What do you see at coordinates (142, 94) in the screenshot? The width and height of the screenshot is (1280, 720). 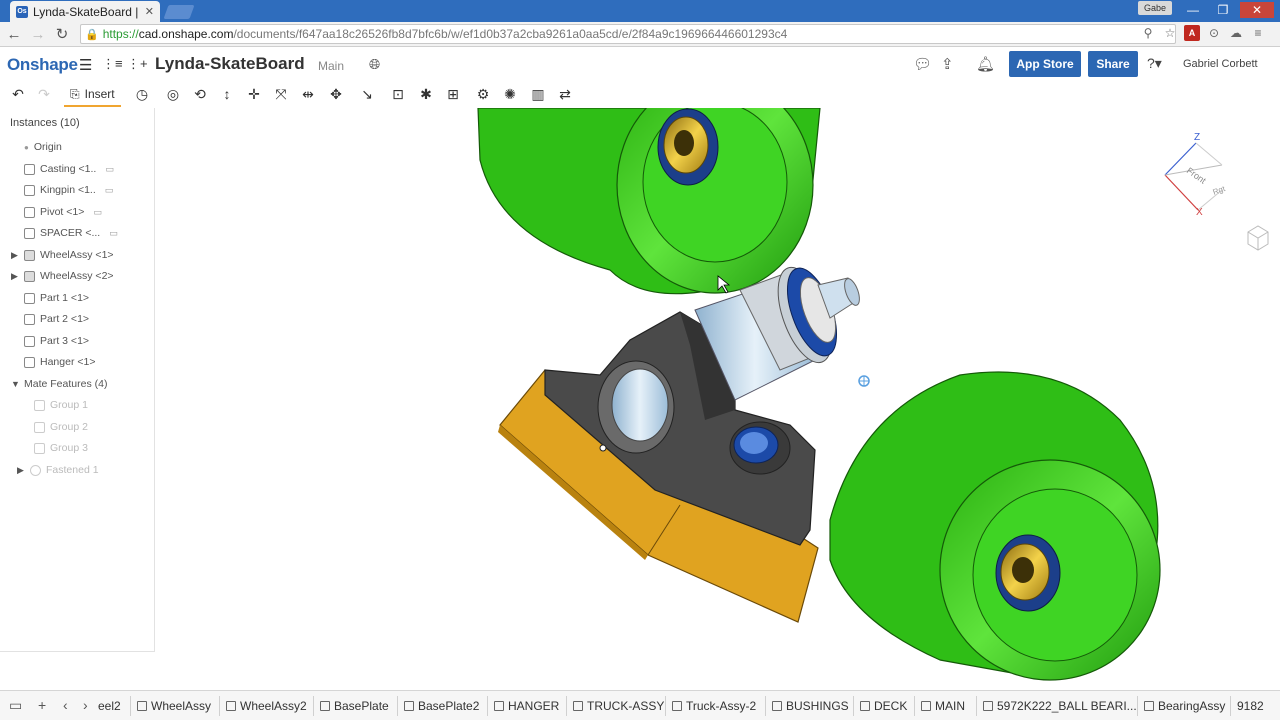 I see `history-icon: ◷` at bounding box center [142, 94].